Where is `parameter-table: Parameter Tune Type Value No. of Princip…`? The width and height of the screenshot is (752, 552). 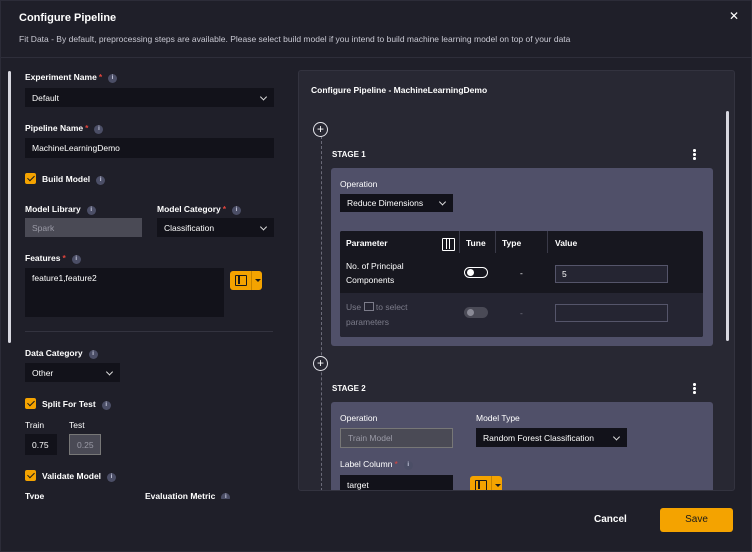 parameter-table: Parameter Tune Type Value No. of Princip… is located at coordinates (521, 284).